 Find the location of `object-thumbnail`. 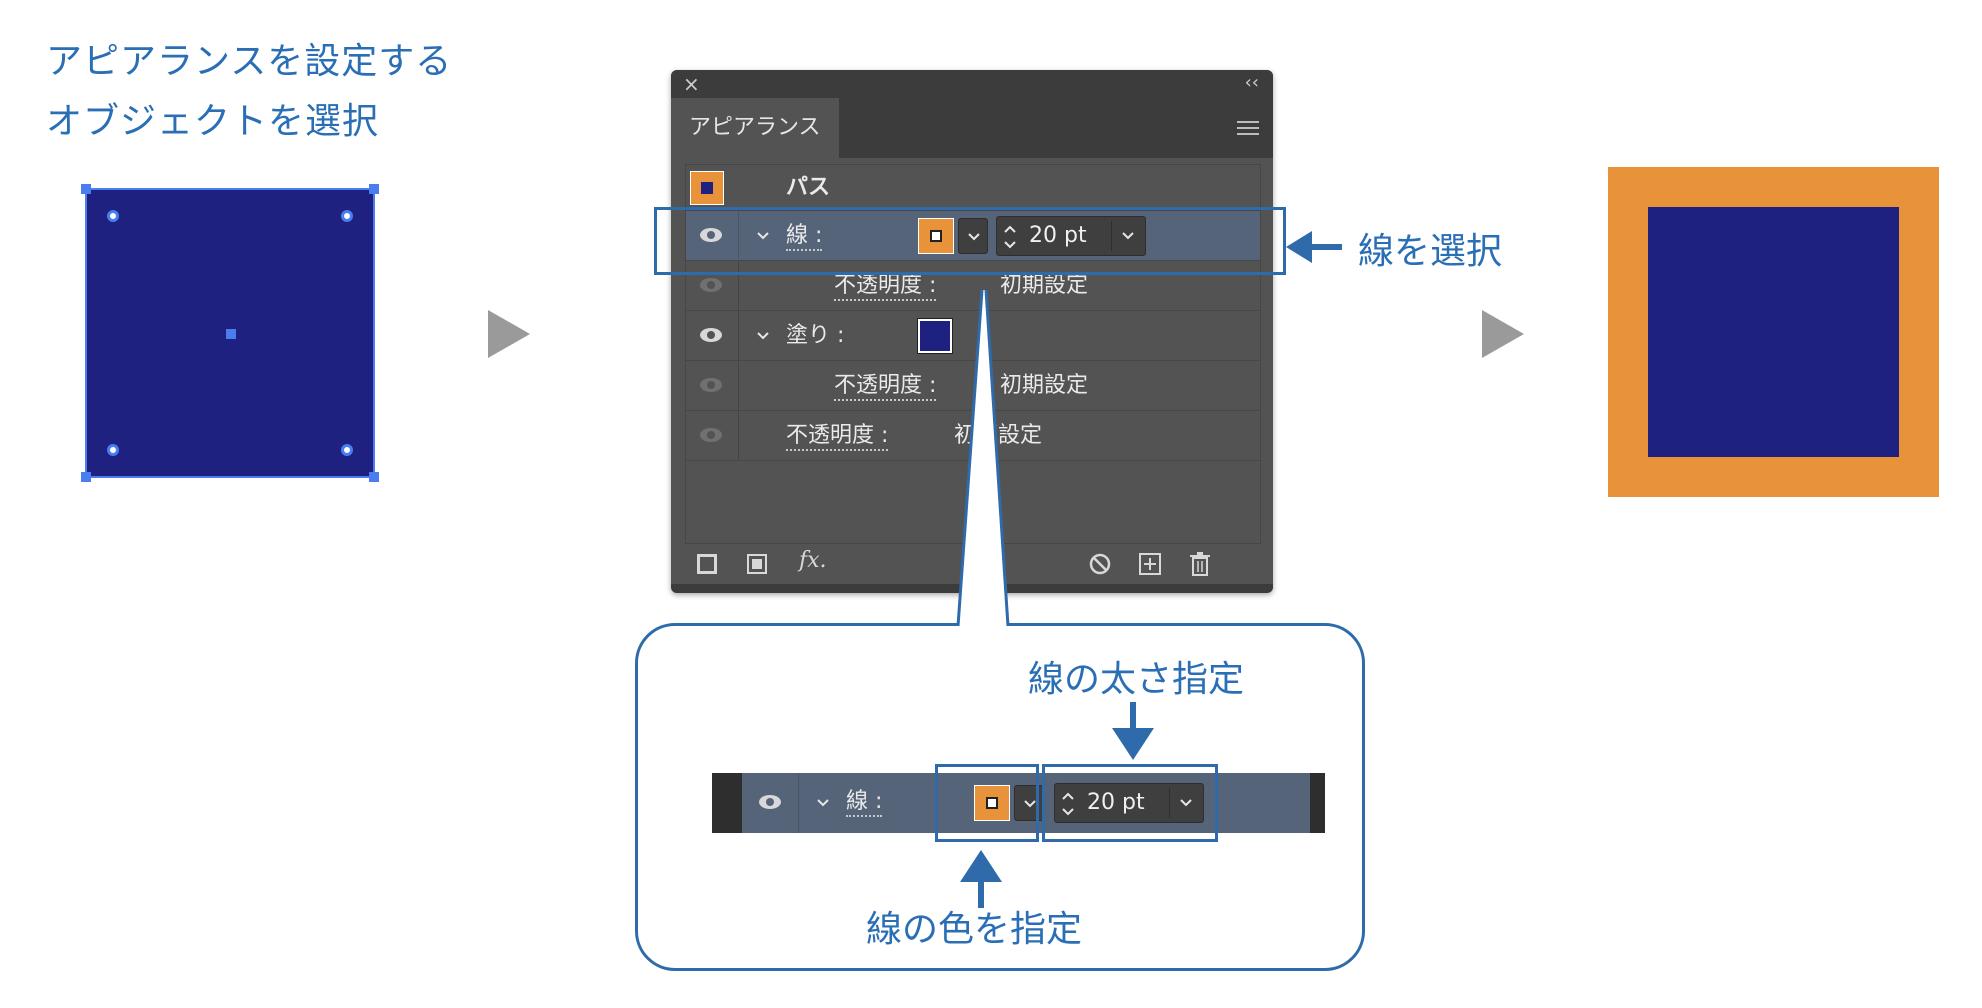

object-thumbnail is located at coordinates (707, 188).